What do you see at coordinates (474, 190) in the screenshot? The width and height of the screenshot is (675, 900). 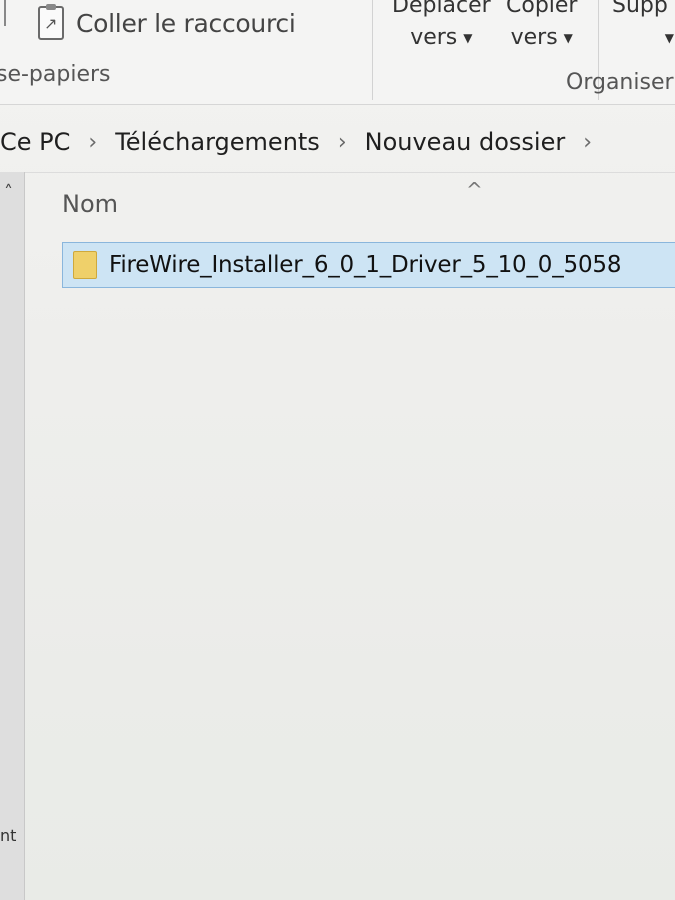 I see `sort-ascending-icon: ^` at bounding box center [474, 190].